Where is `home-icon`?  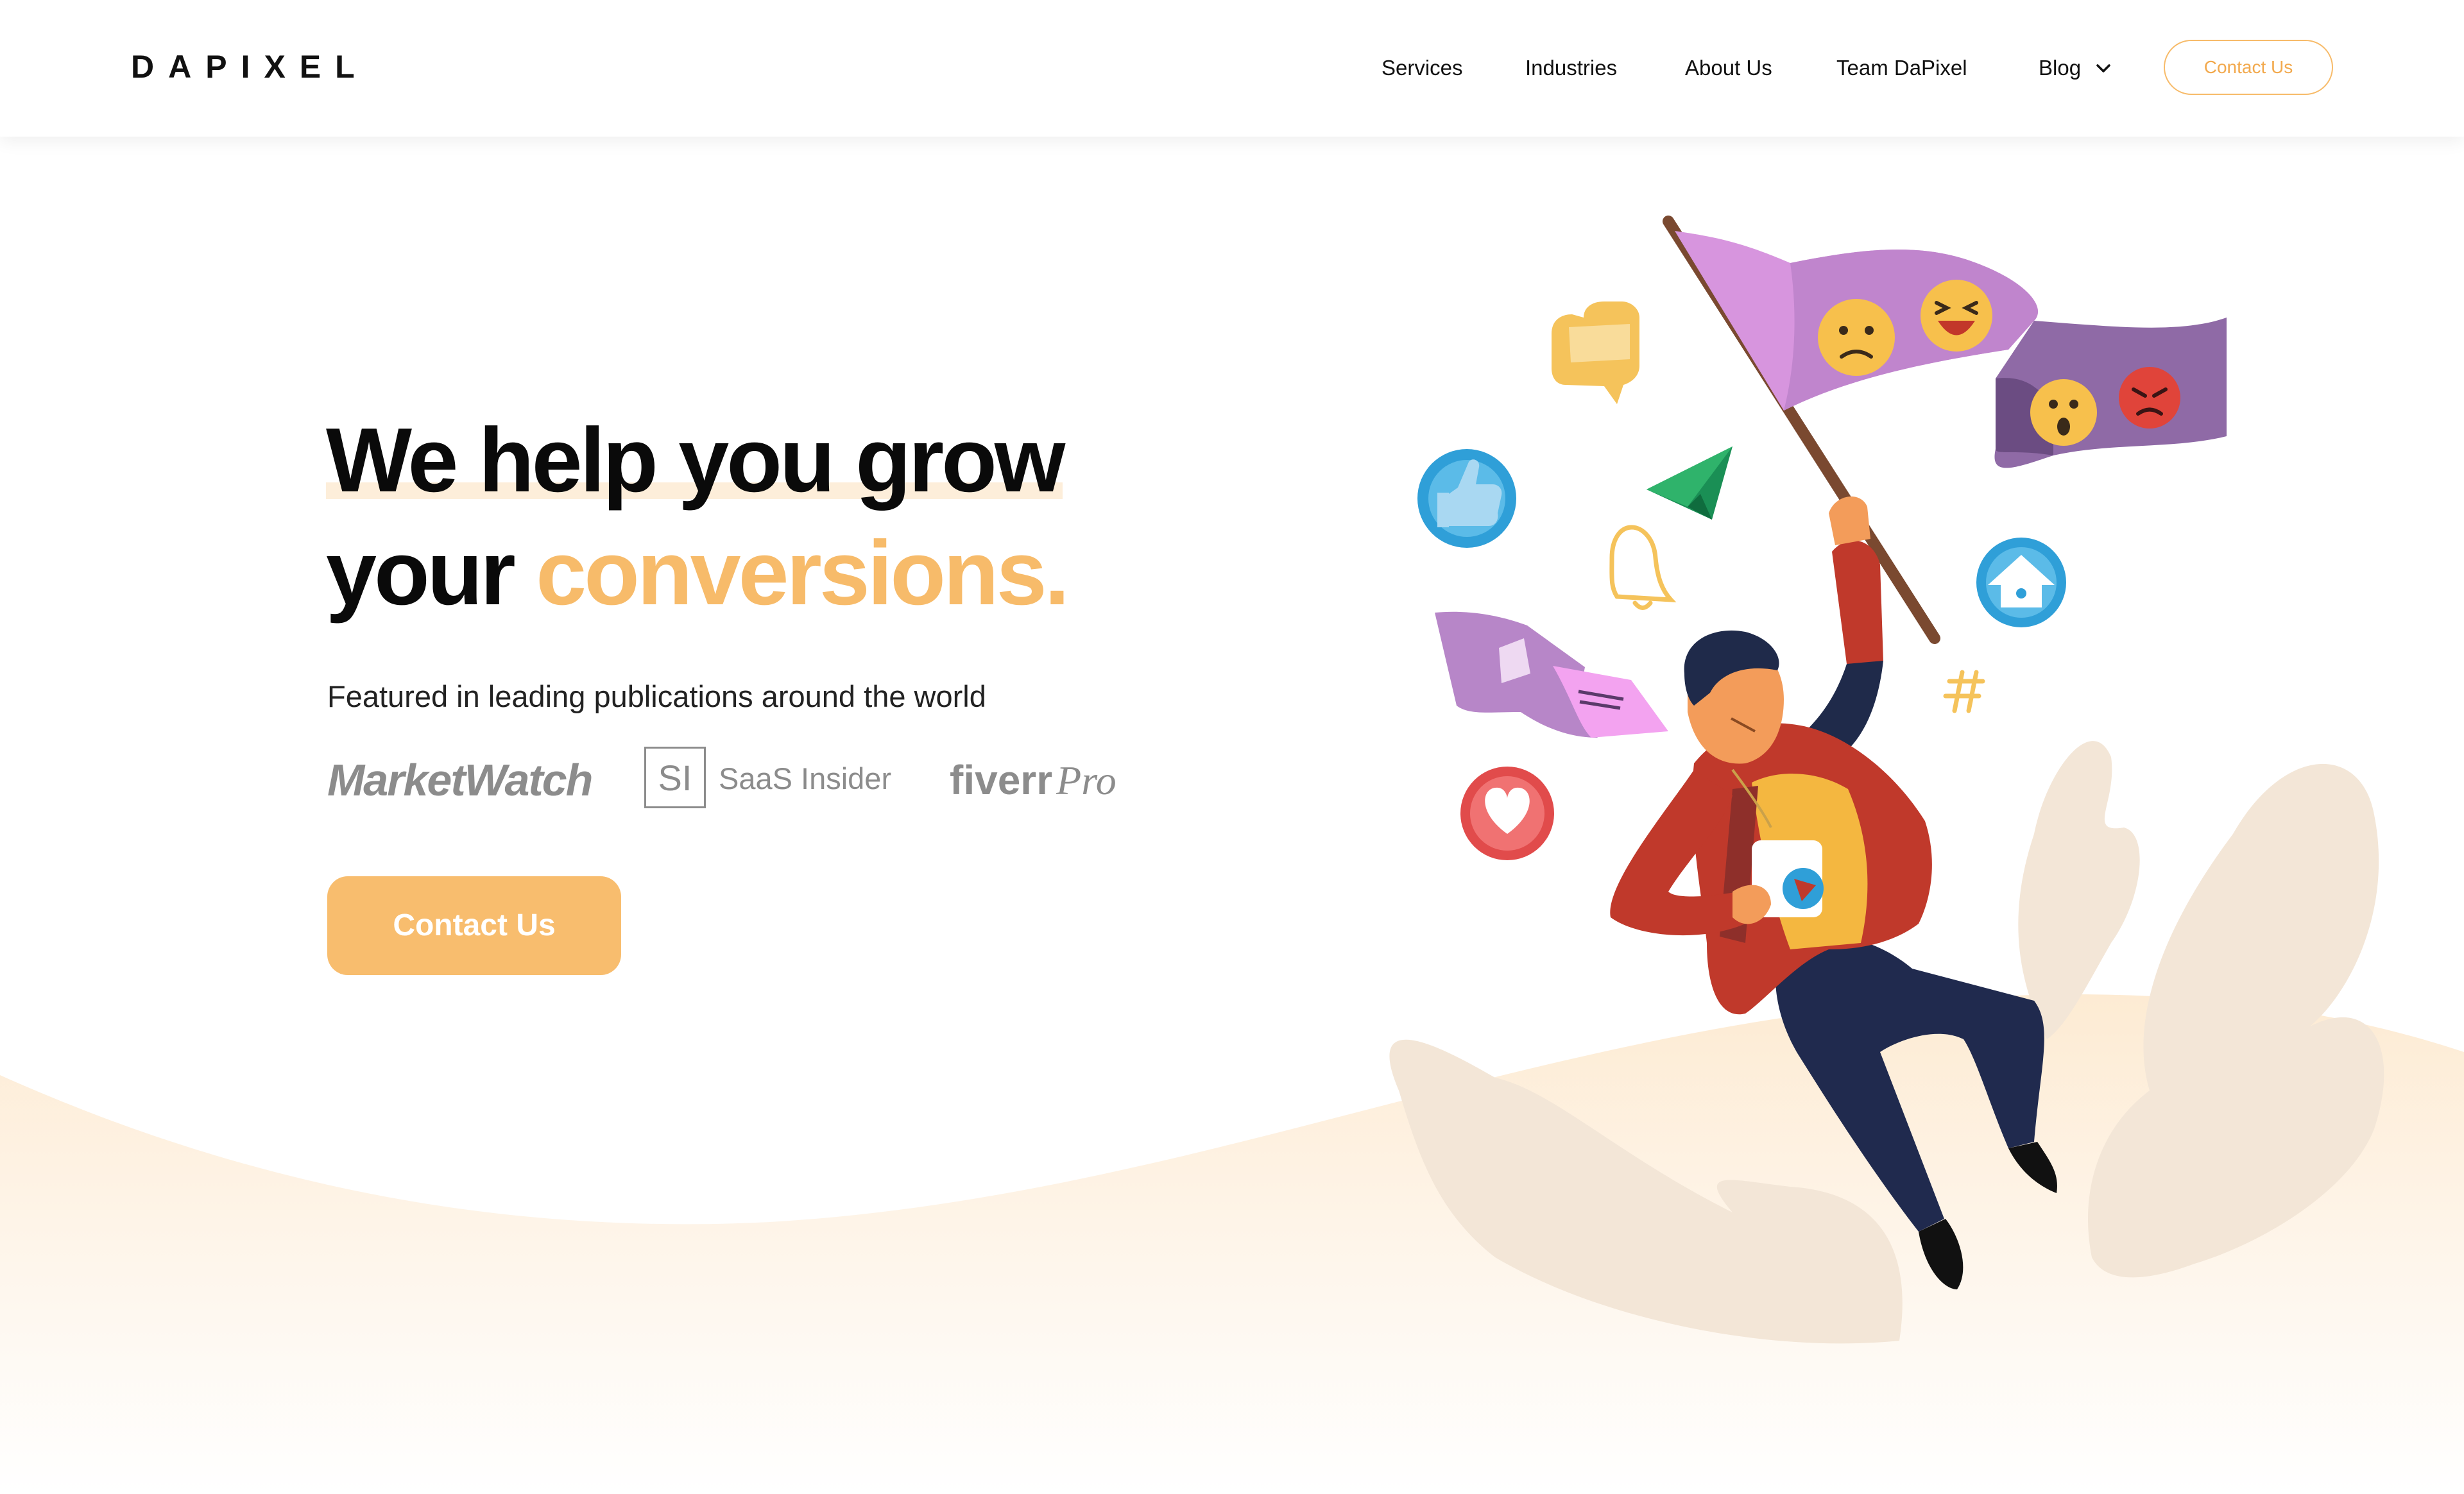
home-icon is located at coordinates (2021, 582).